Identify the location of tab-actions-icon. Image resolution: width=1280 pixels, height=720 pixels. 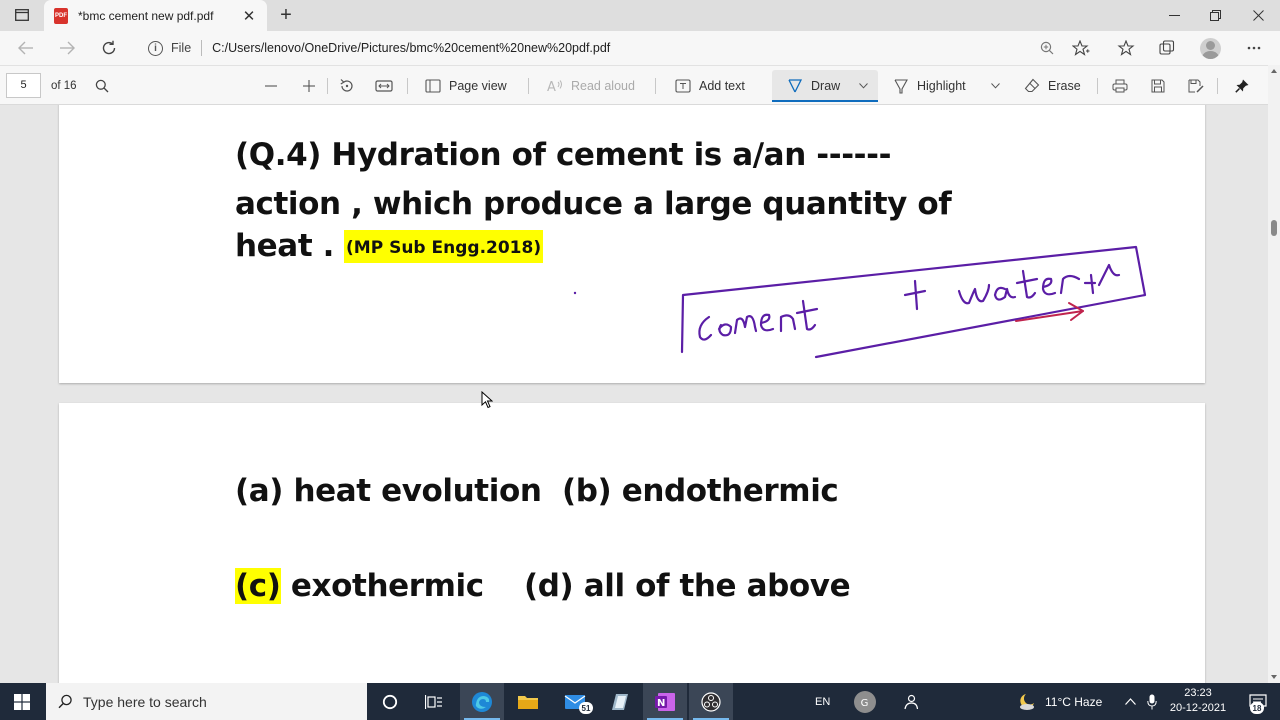
(22, 15).